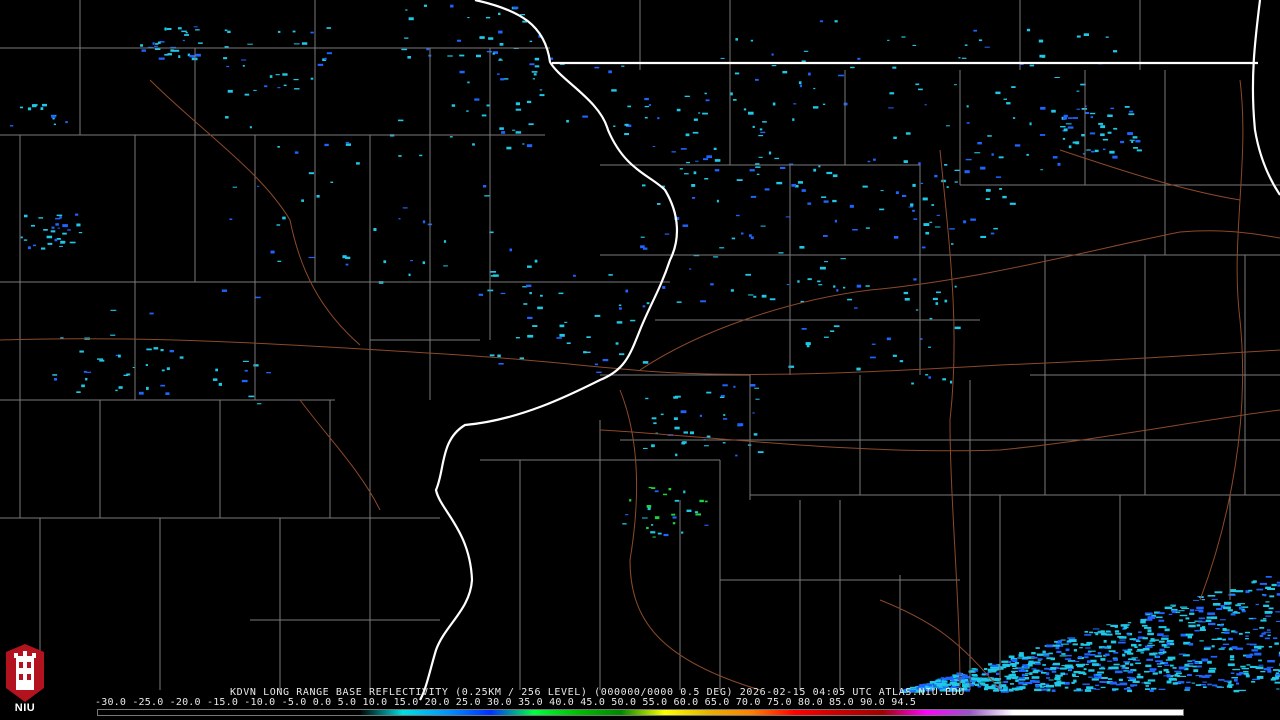 This screenshot has width=1280, height=720. What do you see at coordinates (640, 712) in the screenshot?
I see `color-scale-bar` at bounding box center [640, 712].